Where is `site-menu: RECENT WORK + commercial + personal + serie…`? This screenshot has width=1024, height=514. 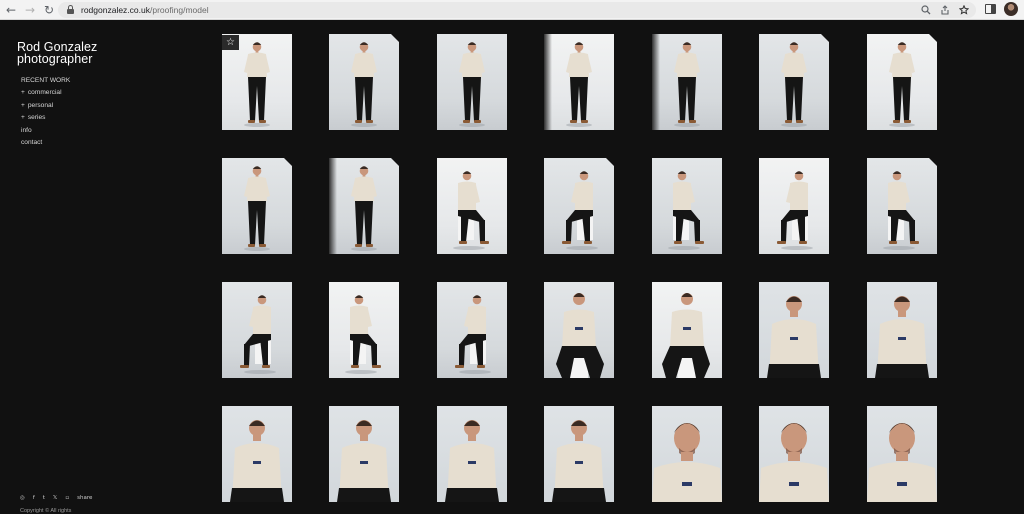
site-menu: RECENT WORK + commercial + personal + serie… is located at coordinates (45, 112).